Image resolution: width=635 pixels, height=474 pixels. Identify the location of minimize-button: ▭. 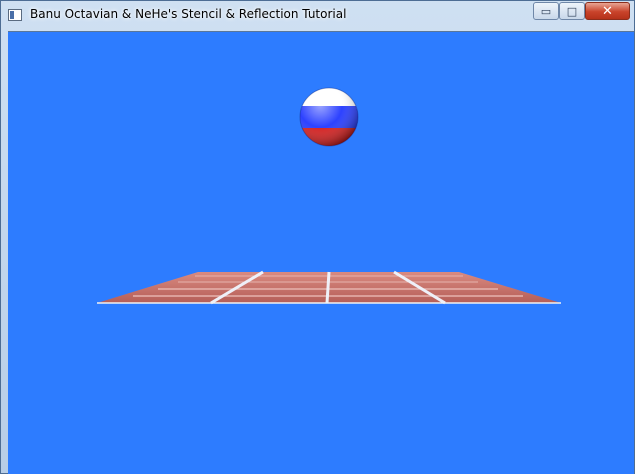
(546, 11).